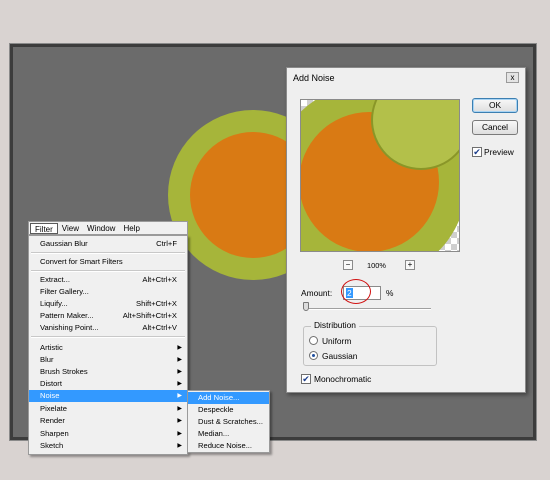  What do you see at coordinates (390, 293) in the screenshot?
I see `amount-unit: %` at bounding box center [390, 293].